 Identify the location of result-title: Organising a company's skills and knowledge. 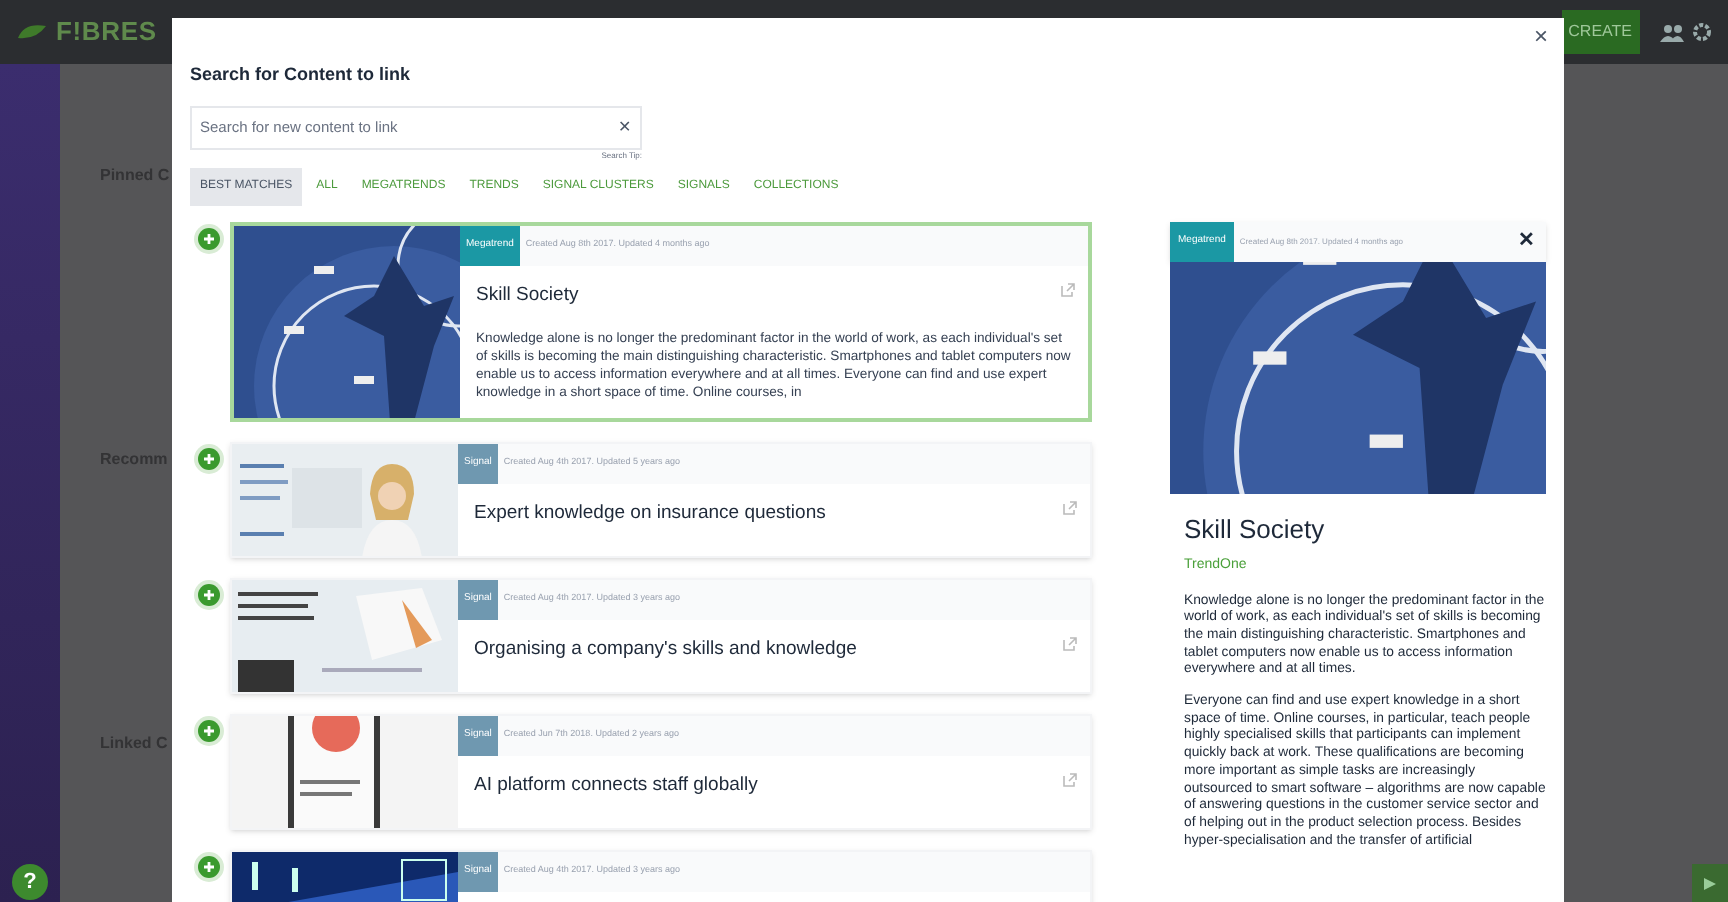
(665, 649).